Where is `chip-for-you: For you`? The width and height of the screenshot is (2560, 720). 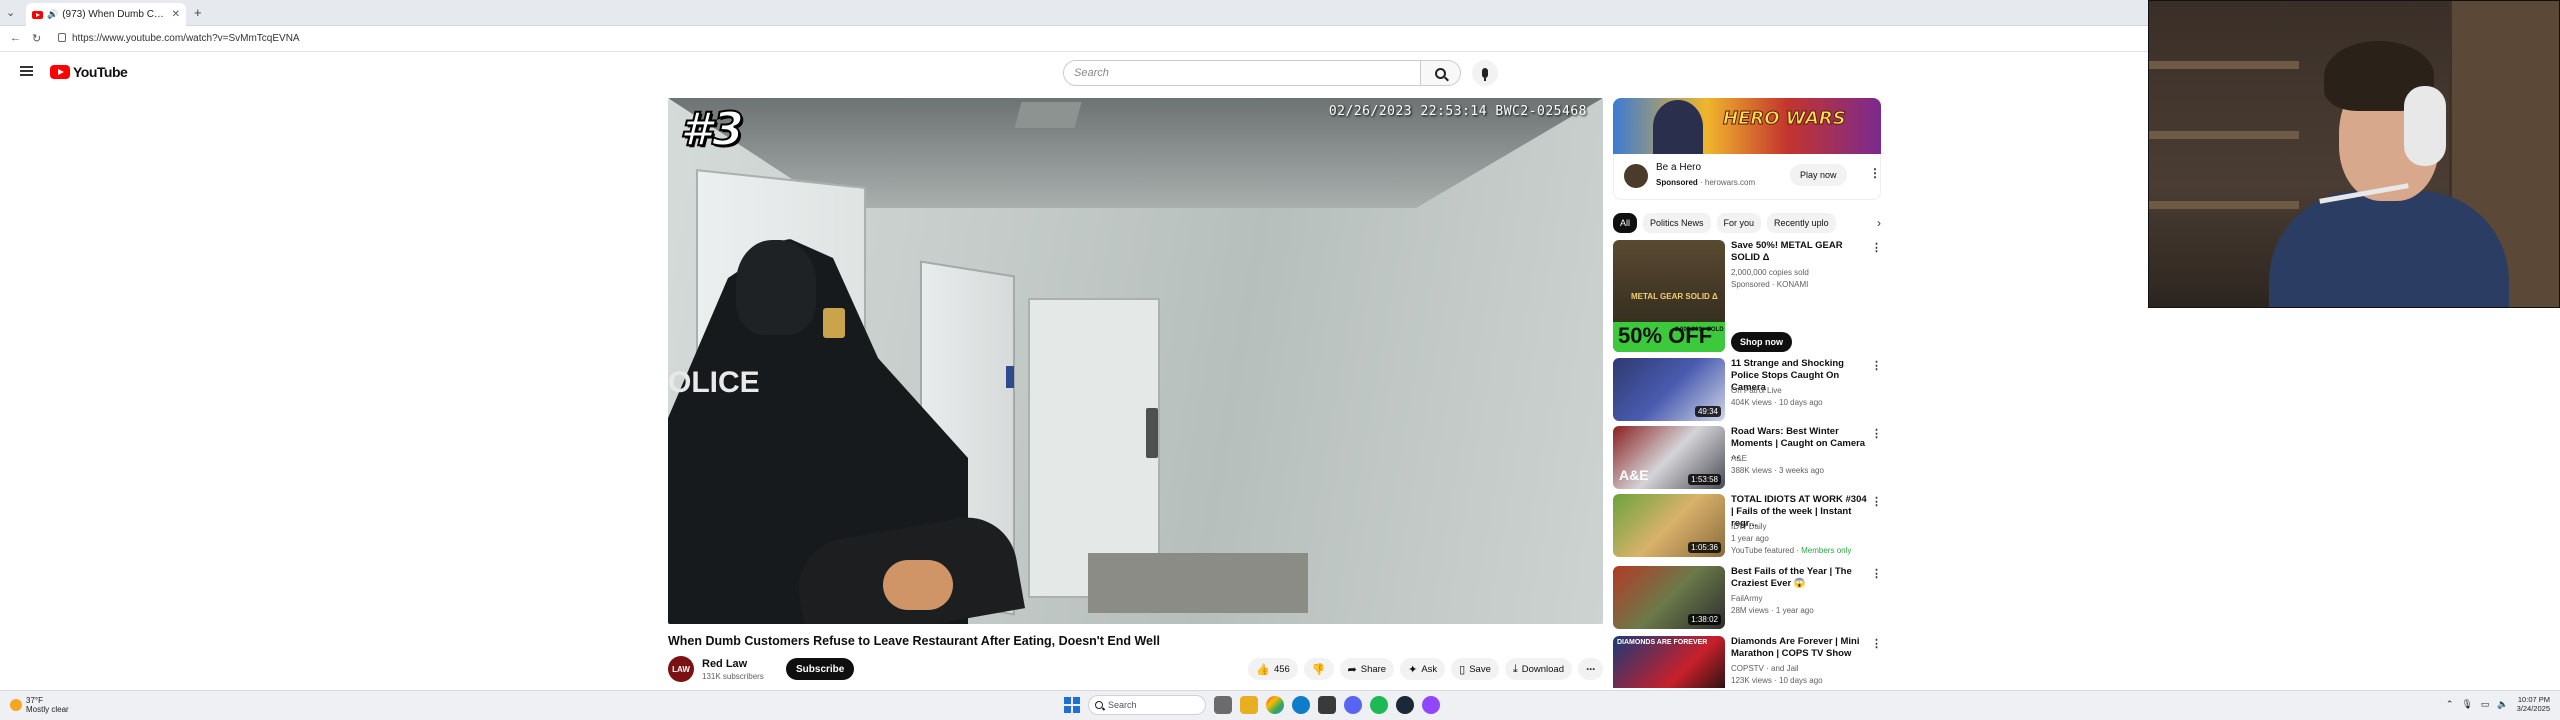 chip-for-you: For you is located at coordinates (1739, 223).